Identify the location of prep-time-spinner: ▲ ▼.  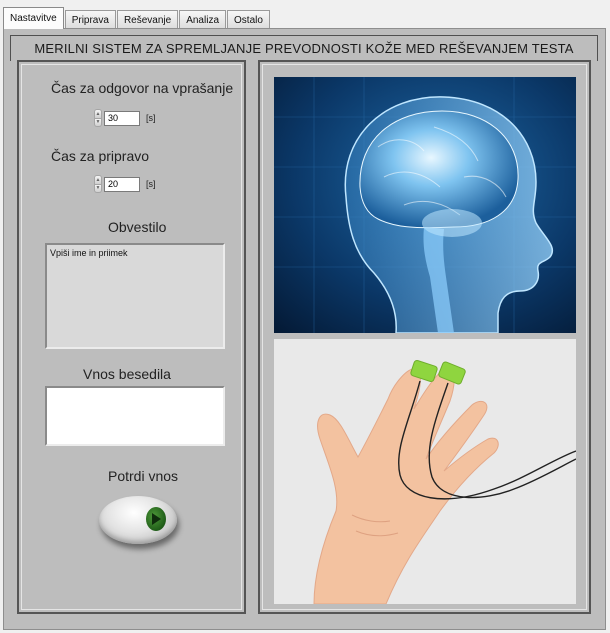
(98, 184).